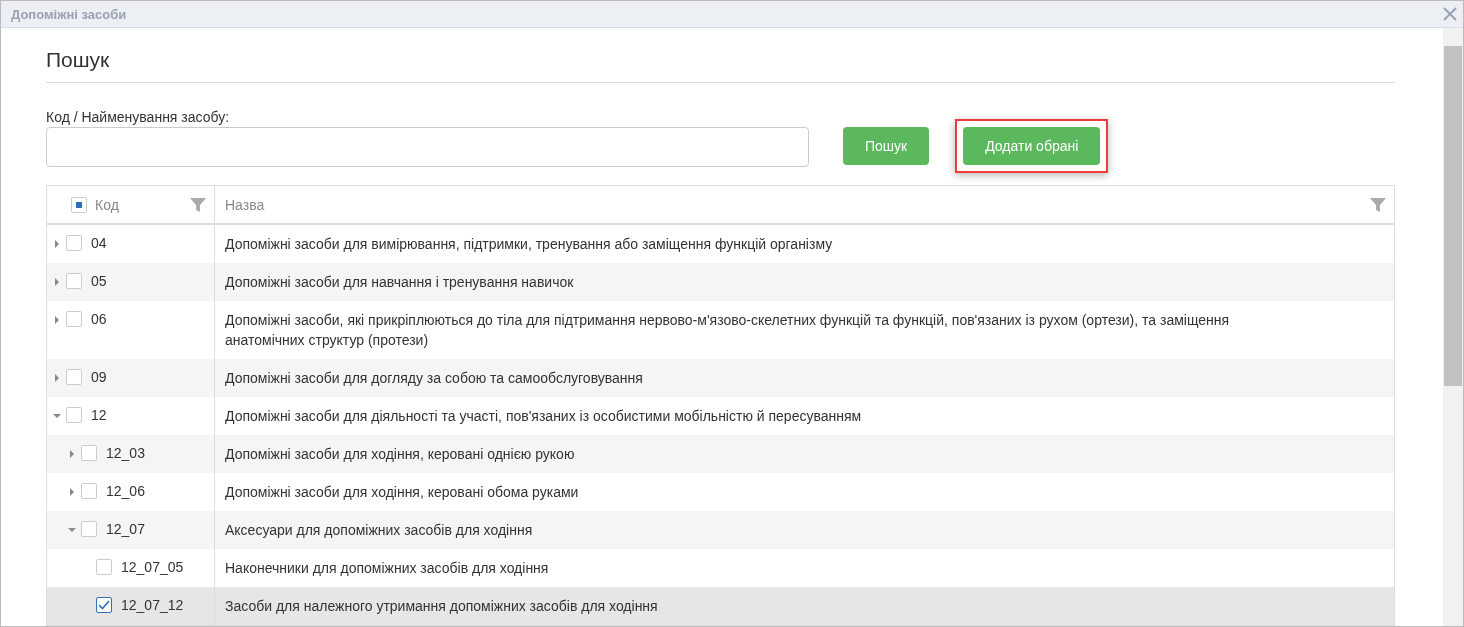 The height and width of the screenshot is (627, 1464). I want to click on table-row: 09 Допоміжні засоби для догляду за собою та самообслуговування, so click(720, 378).